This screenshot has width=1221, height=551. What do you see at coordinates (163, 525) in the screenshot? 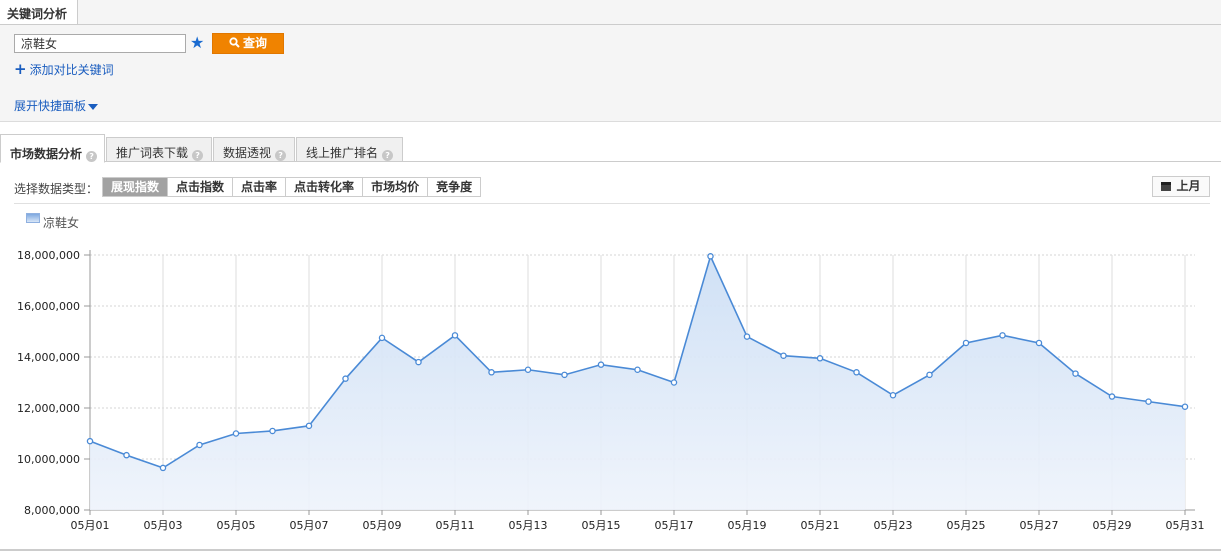
I see `x-tick-label: 05月03` at bounding box center [163, 525].